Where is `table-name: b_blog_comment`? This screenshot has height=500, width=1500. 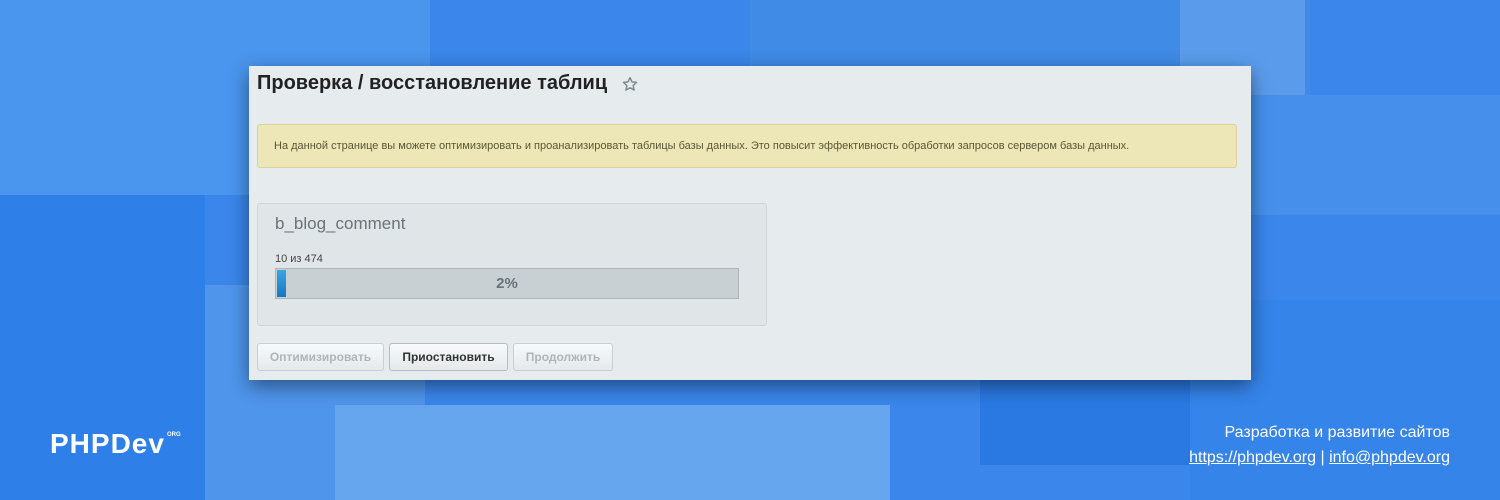
table-name: b_blog_comment is located at coordinates (340, 223).